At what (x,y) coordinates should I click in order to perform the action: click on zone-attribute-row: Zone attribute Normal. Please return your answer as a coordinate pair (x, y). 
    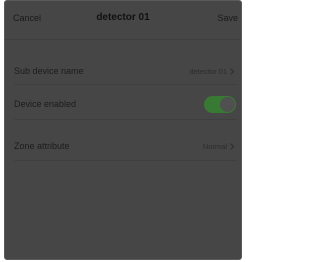
    Looking at the image, I should click on (123, 147).